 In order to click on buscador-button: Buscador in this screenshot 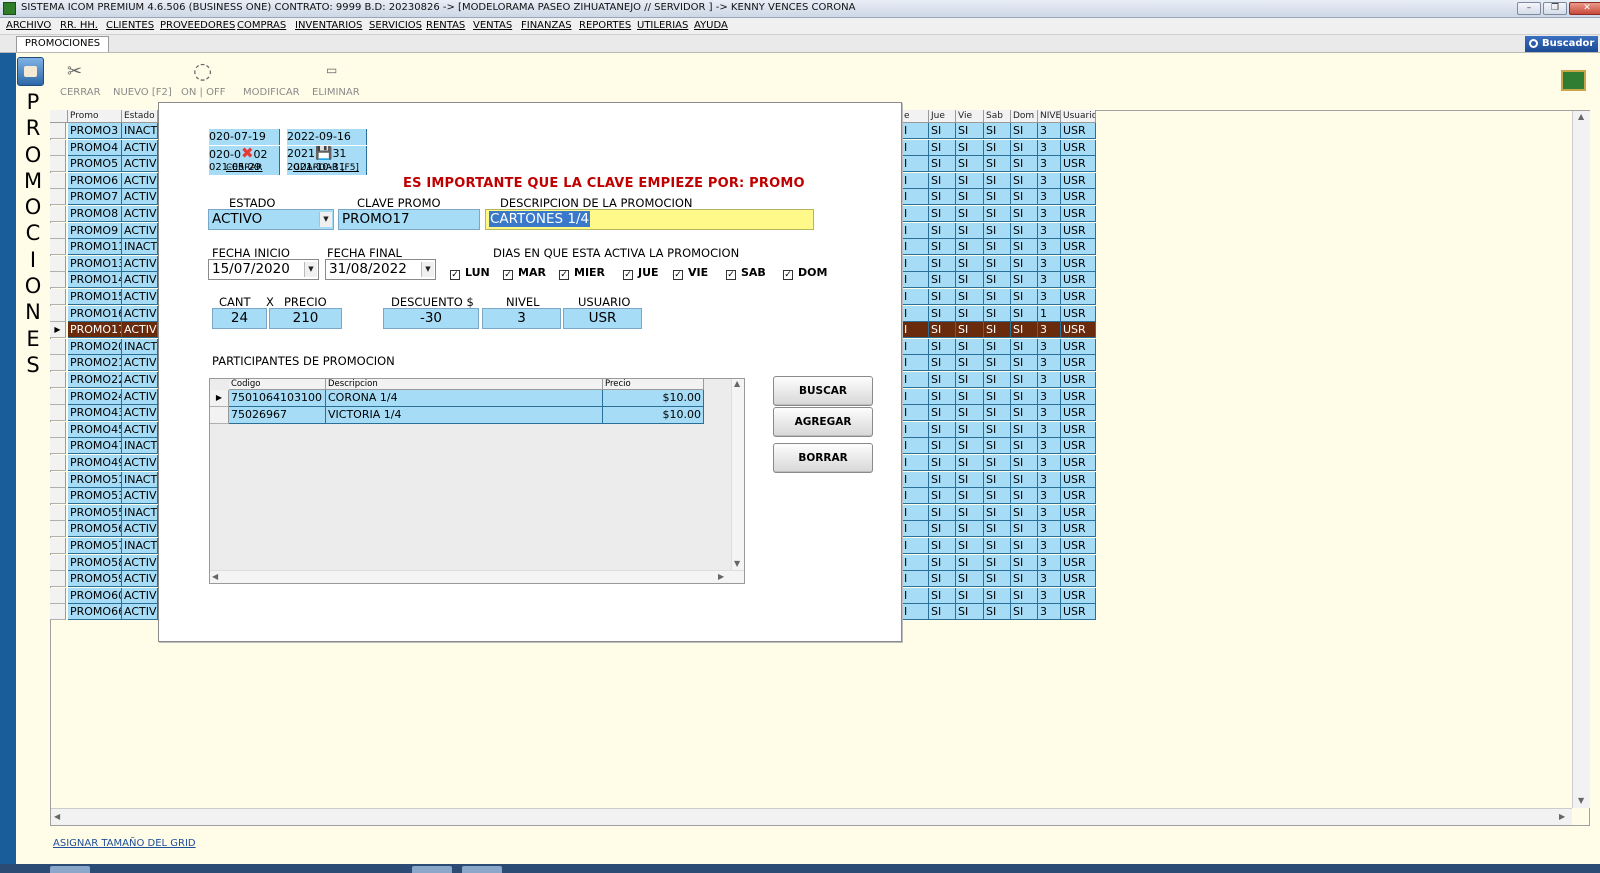, I will do `click(1561, 44)`.